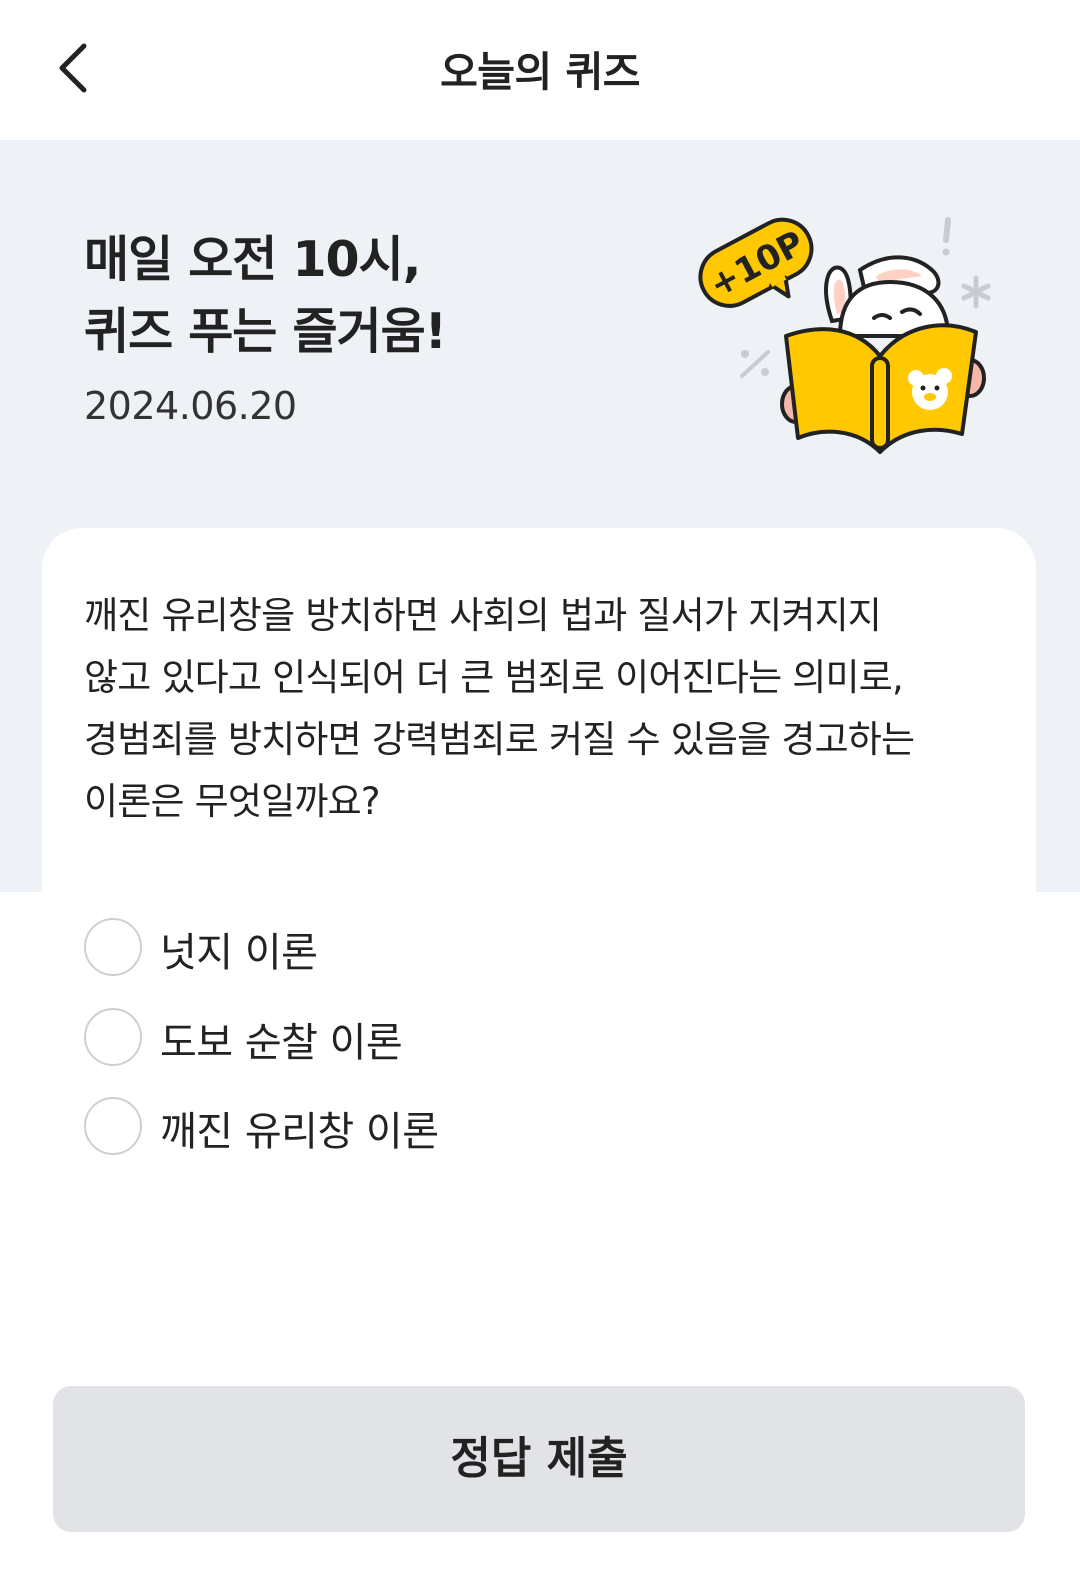 This screenshot has width=1080, height=1576. What do you see at coordinates (844, 335) in the screenshot?
I see `rabbit-reading-book-illustration: +10P` at bounding box center [844, 335].